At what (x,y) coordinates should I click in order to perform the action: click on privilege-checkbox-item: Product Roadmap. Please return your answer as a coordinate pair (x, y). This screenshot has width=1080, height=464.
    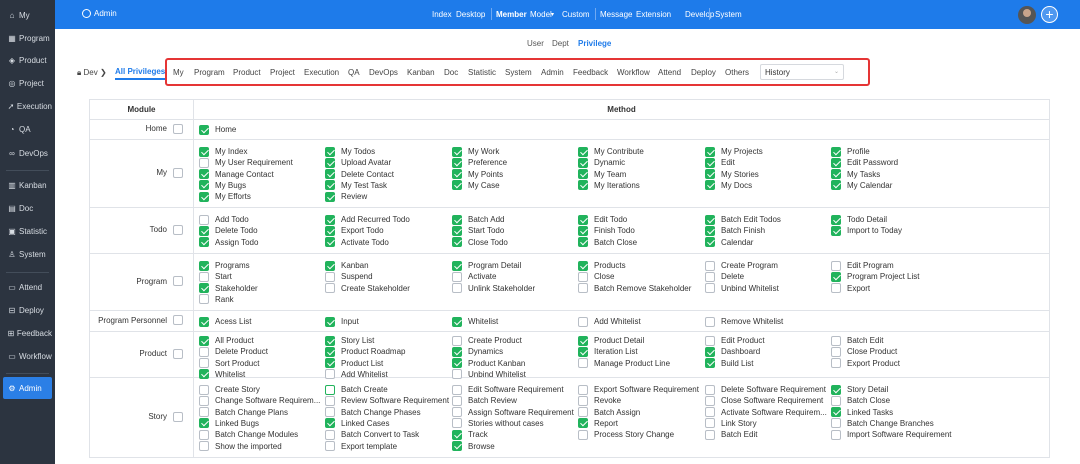
    Looking at the image, I should click on (365, 351).